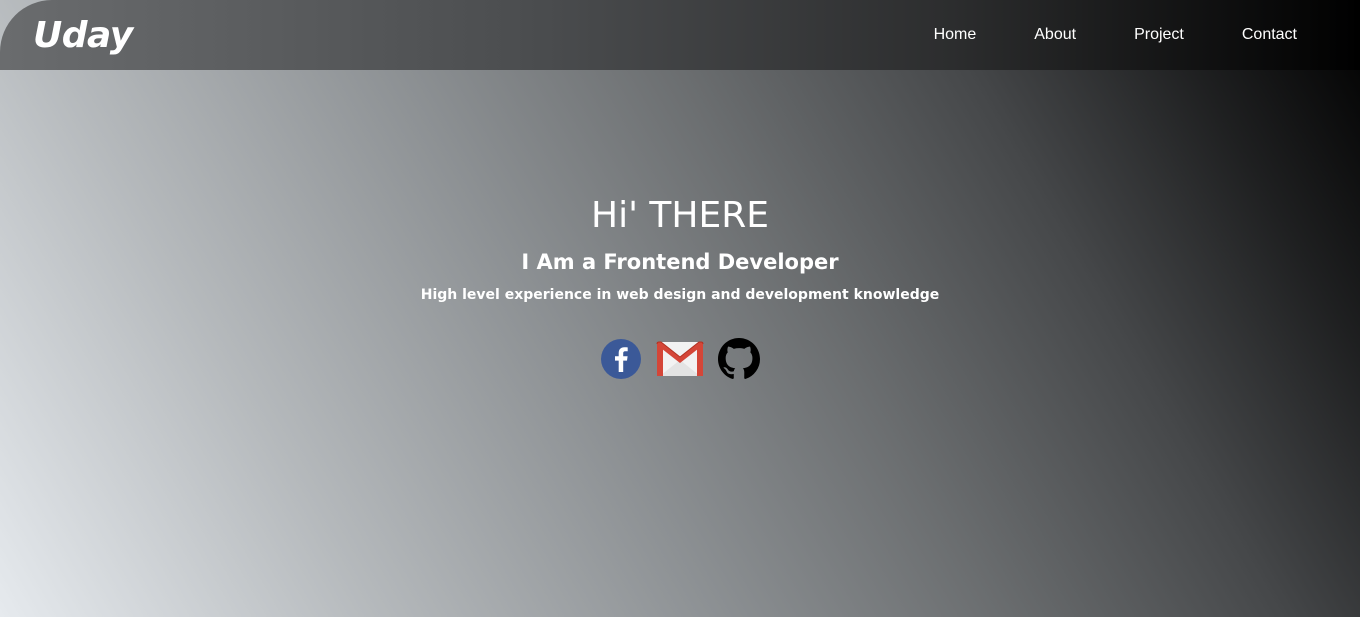 This screenshot has height=617, width=1360. What do you see at coordinates (1086, 35) in the screenshot?
I see `nav-links: Home About Project Contact` at bounding box center [1086, 35].